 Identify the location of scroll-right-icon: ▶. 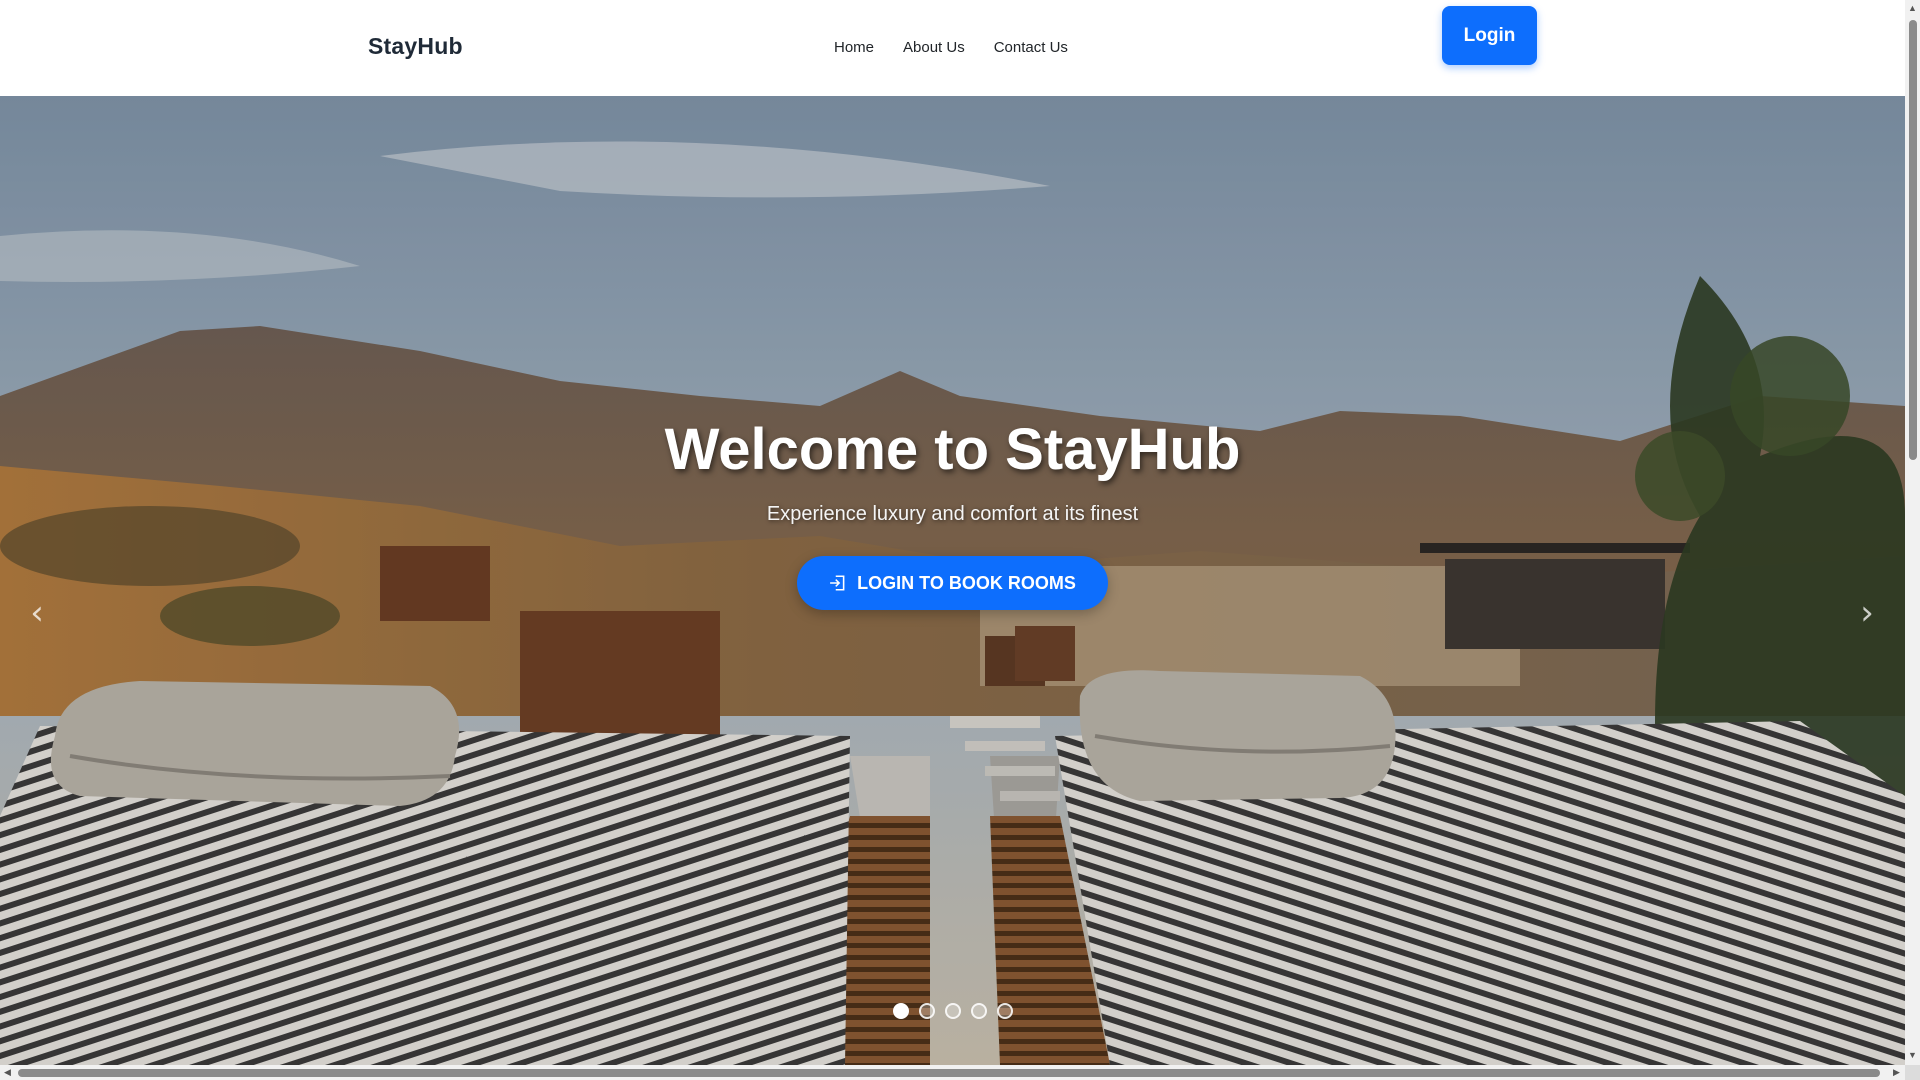
(1896, 1072).